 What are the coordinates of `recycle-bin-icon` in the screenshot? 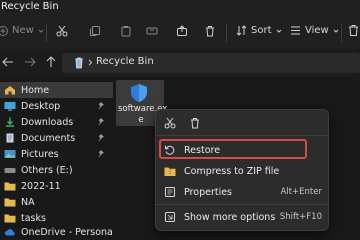 It's located at (79, 63).